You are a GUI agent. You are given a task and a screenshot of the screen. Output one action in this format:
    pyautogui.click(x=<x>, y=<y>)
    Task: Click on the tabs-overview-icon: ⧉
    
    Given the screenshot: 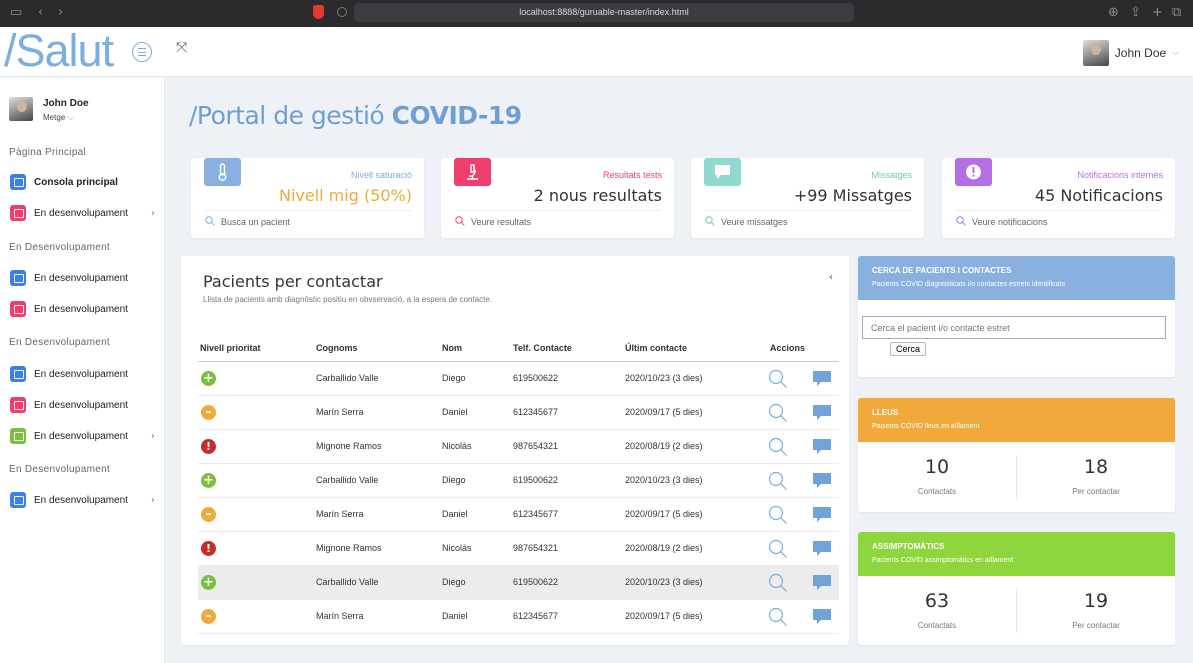 What is the action you would take?
    pyautogui.click(x=1176, y=12)
    